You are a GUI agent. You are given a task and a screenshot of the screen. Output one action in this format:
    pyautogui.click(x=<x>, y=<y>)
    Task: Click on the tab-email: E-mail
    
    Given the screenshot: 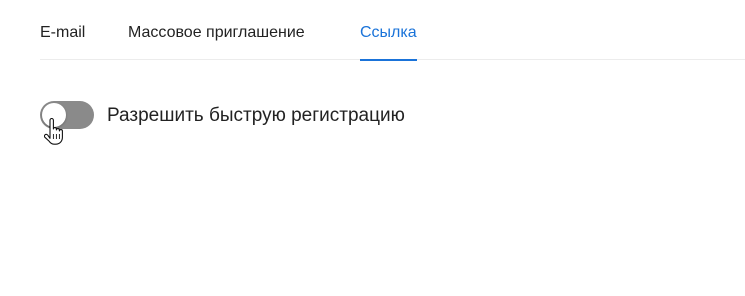 What is the action you would take?
    pyautogui.click(x=62, y=30)
    